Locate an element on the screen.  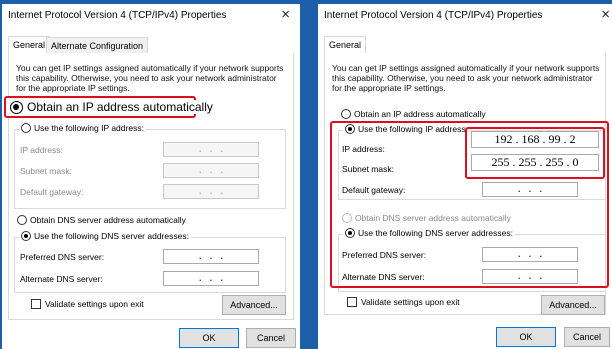
default-gateway-label: Default gateway: is located at coordinates (52, 192).